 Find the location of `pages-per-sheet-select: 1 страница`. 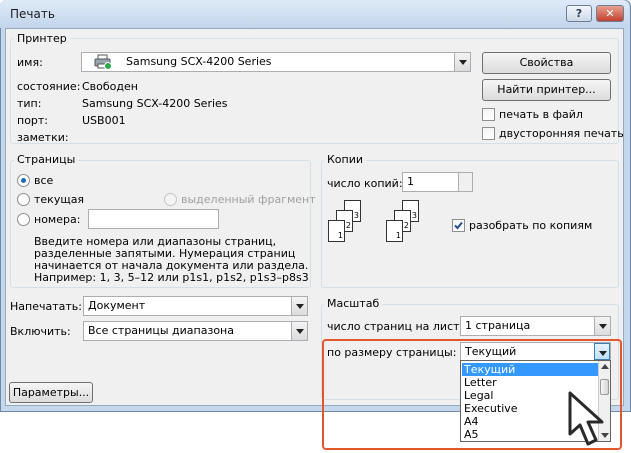

pages-per-sheet-select: 1 страница is located at coordinates (535, 326).